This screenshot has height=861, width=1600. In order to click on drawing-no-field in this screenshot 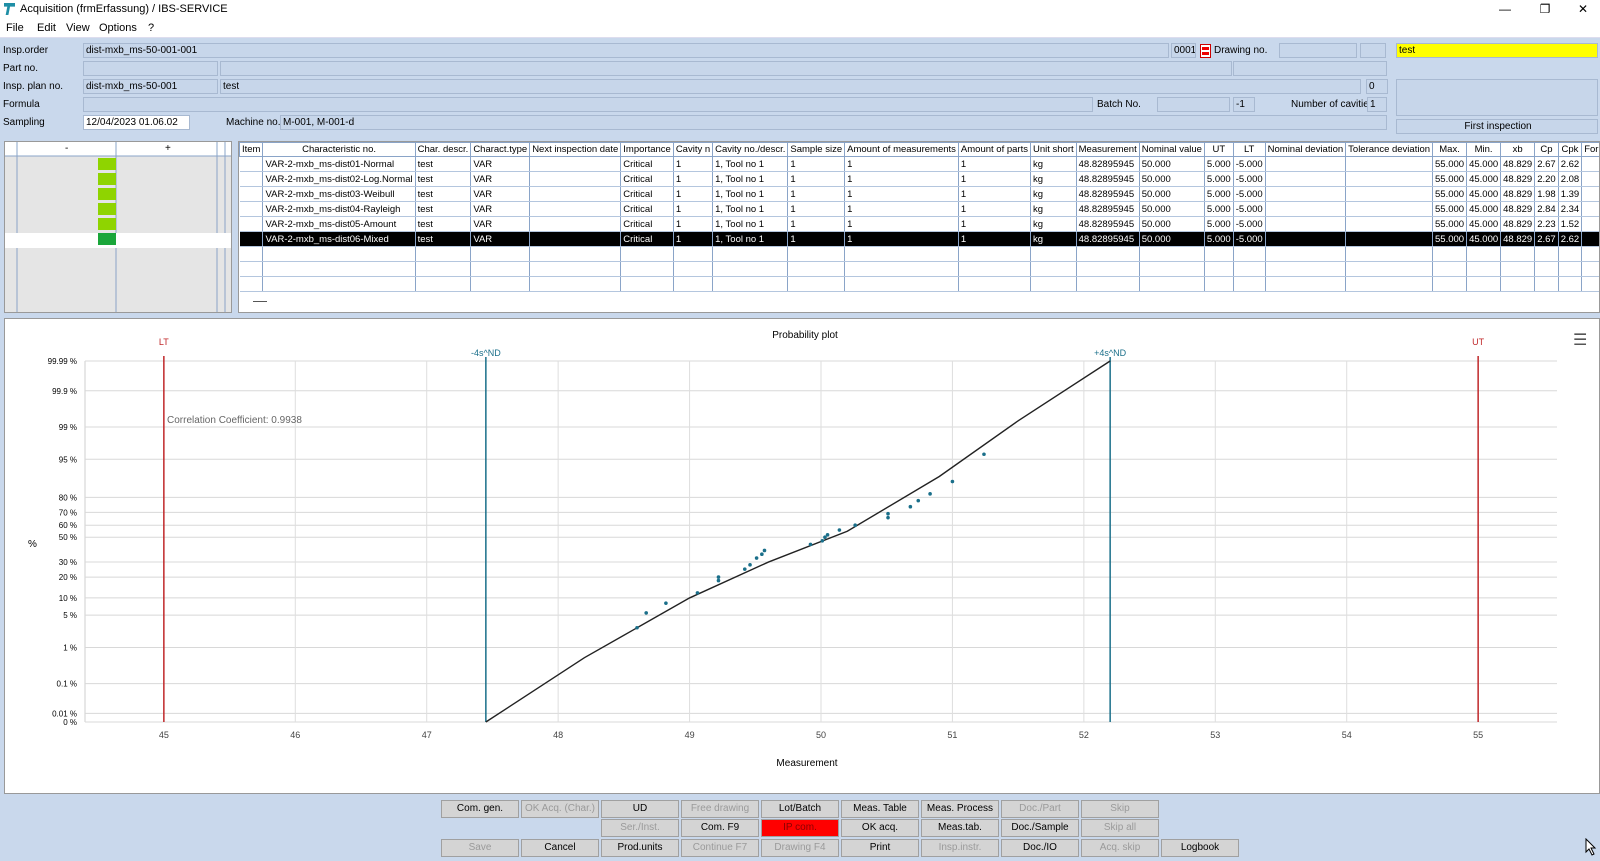, I will do `click(1318, 50)`.